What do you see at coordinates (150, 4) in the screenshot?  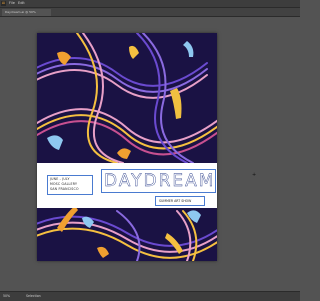 I see `menu-bar: Ai File Edit` at bounding box center [150, 4].